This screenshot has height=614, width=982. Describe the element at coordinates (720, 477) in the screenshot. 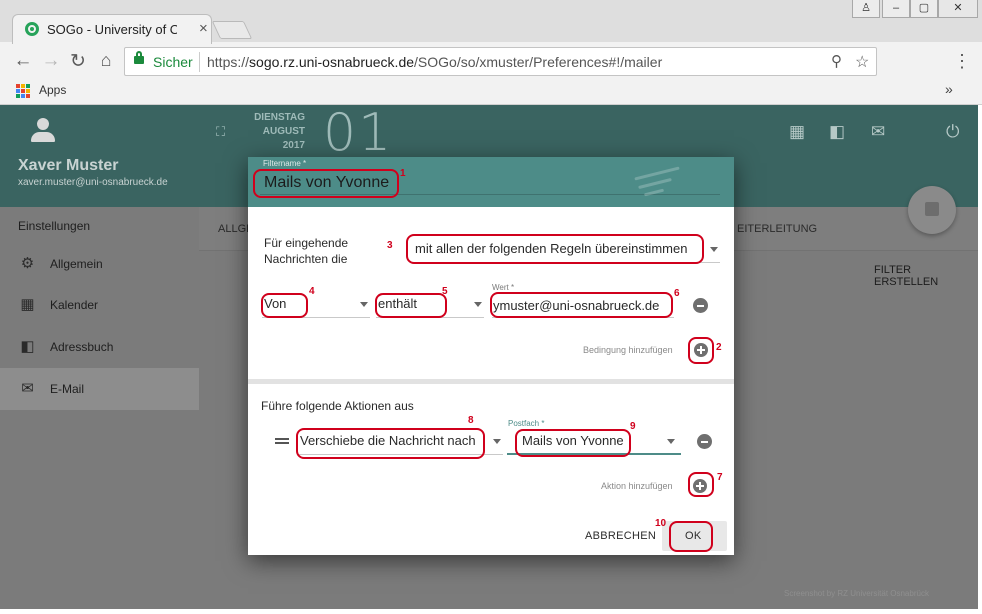

I see `annotation-number-7: 7` at that location.